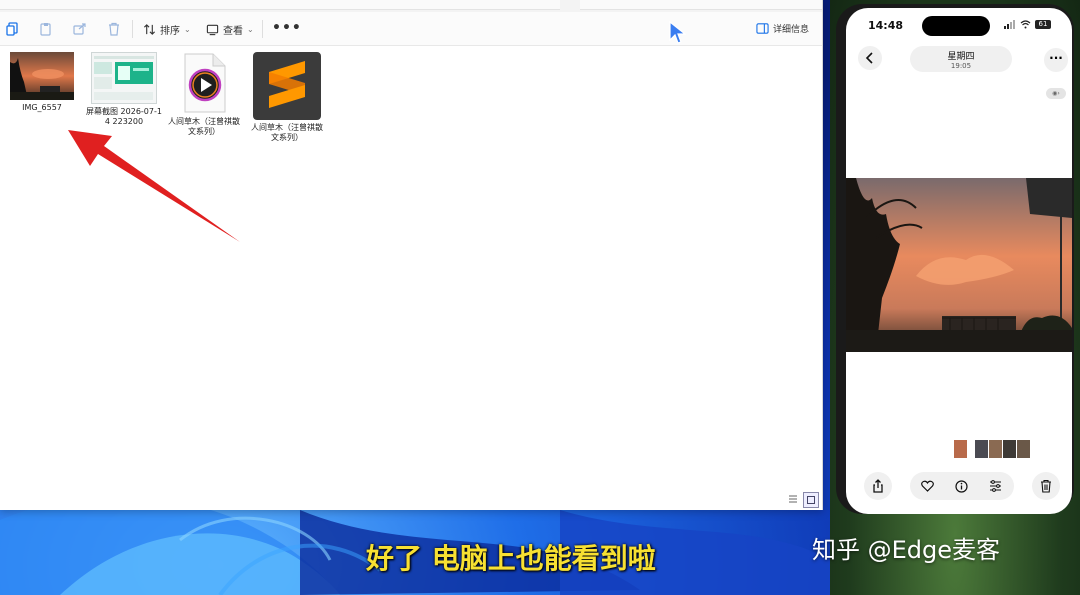 The image size is (1080, 595). I want to click on trash-icon, so click(1046, 486).